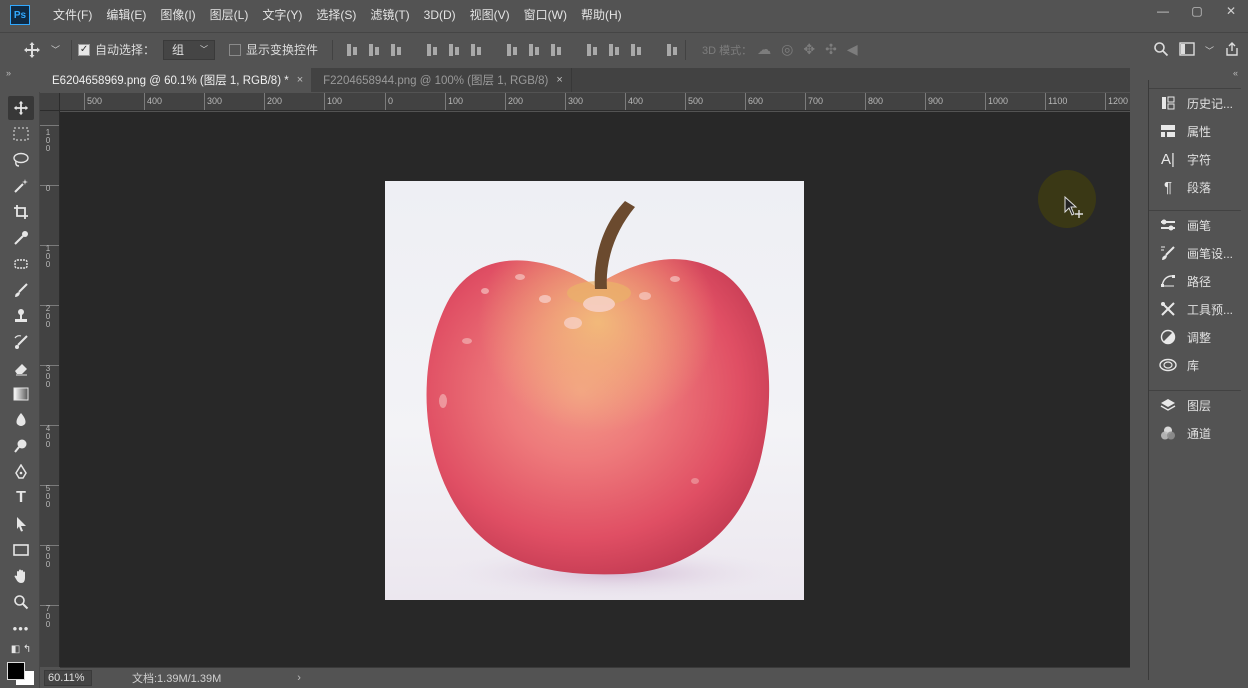 The width and height of the screenshot is (1248, 688). Describe the element at coordinates (21, 628) in the screenshot. I see `more-tools-icon: •••` at that location.